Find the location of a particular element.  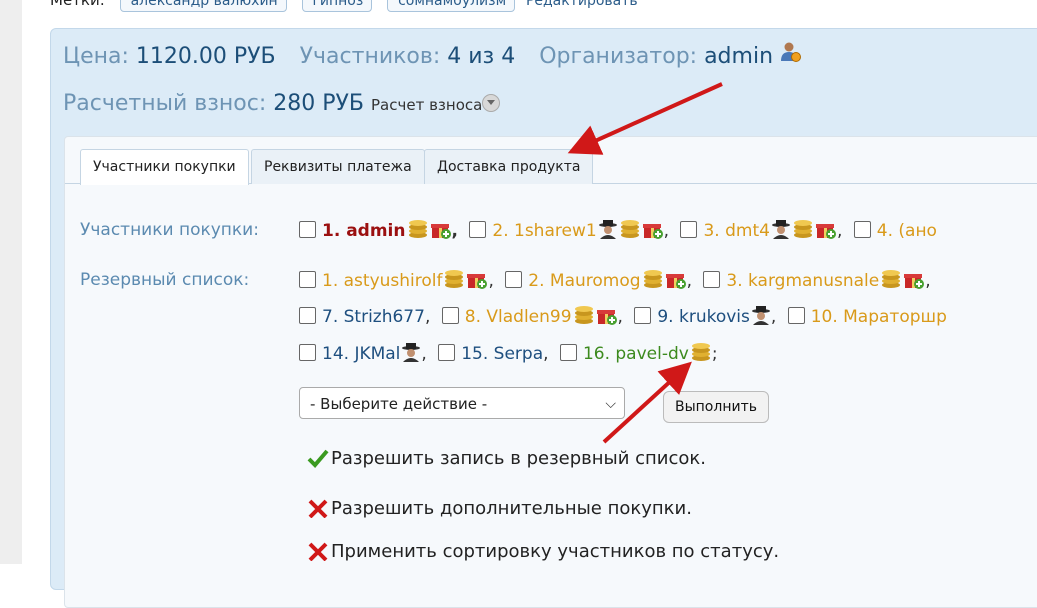

reserve-item: 10. Мараторшр is located at coordinates (867, 317).